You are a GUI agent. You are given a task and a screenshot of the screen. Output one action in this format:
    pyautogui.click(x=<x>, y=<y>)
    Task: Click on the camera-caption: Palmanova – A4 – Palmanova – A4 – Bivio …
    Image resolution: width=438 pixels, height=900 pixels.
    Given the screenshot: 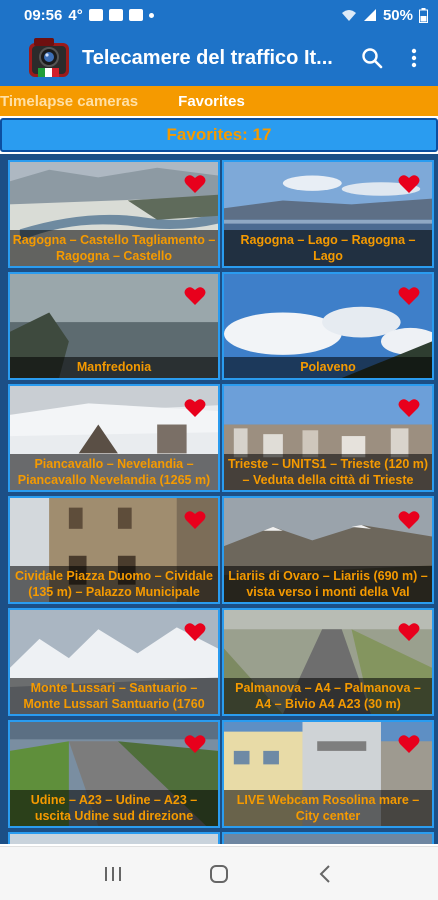 What is the action you would take?
    pyautogui.click(x=328, y=696)
    